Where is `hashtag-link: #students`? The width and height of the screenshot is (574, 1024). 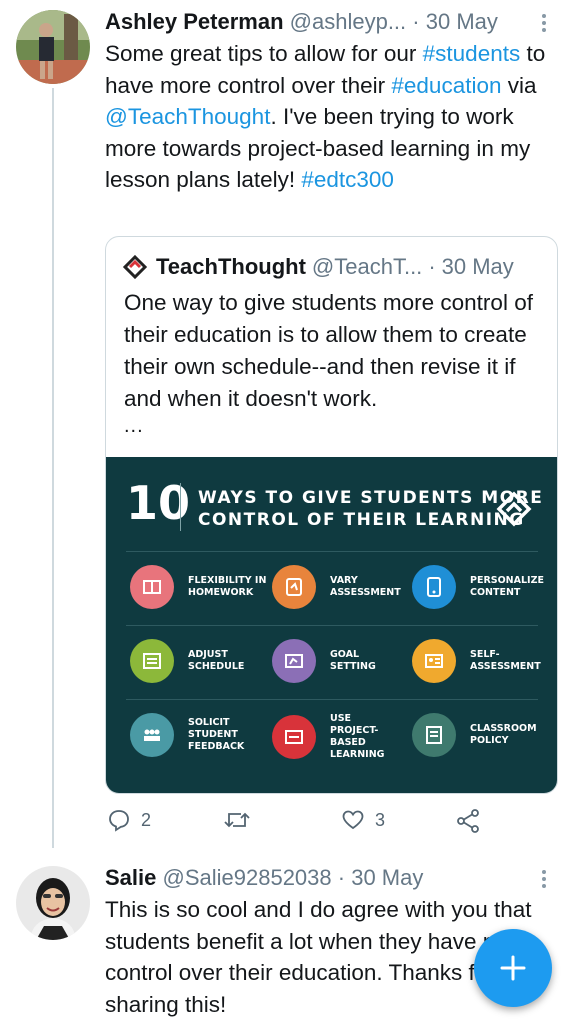
hashtag-link: #students is located at coordinates (472, 53).